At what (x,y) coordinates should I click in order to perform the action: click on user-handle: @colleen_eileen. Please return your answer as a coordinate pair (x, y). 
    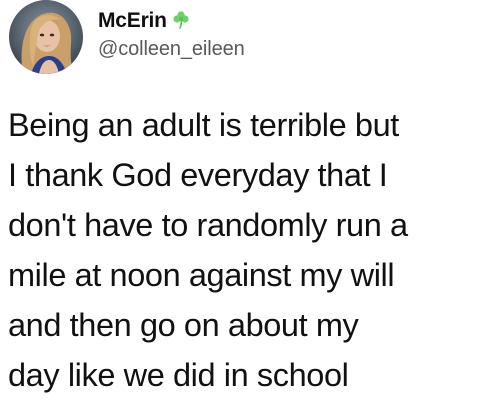
    Looking at the image, I should click on (288, 49).